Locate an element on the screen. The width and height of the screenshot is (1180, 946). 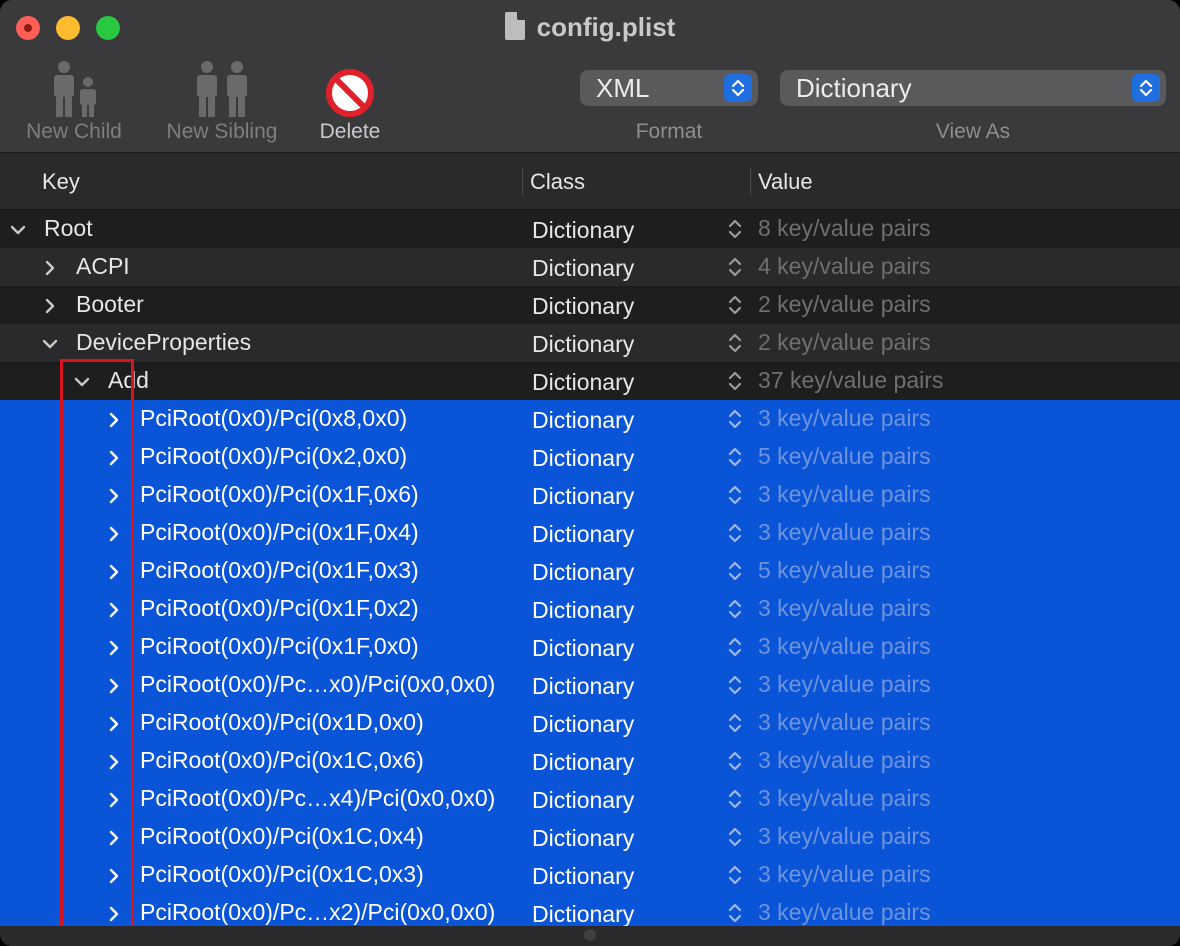
split-handle is located at coordinates (590, 935).